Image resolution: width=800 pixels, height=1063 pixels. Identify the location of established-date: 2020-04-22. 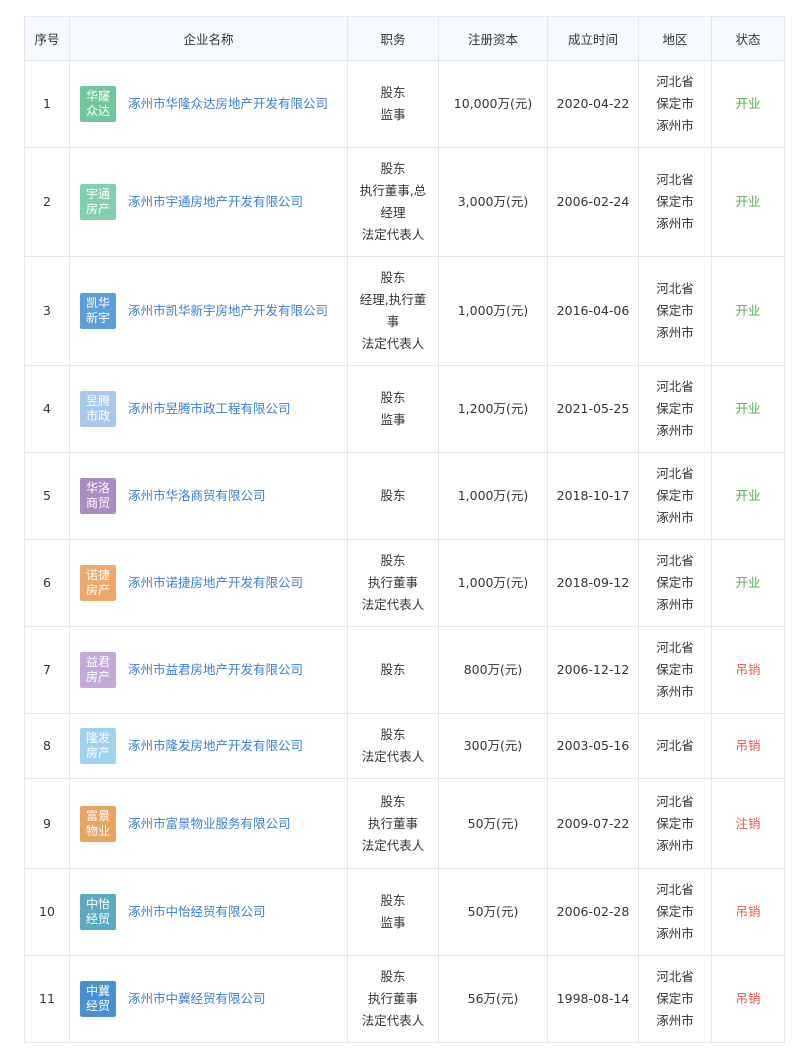
(593, 104).